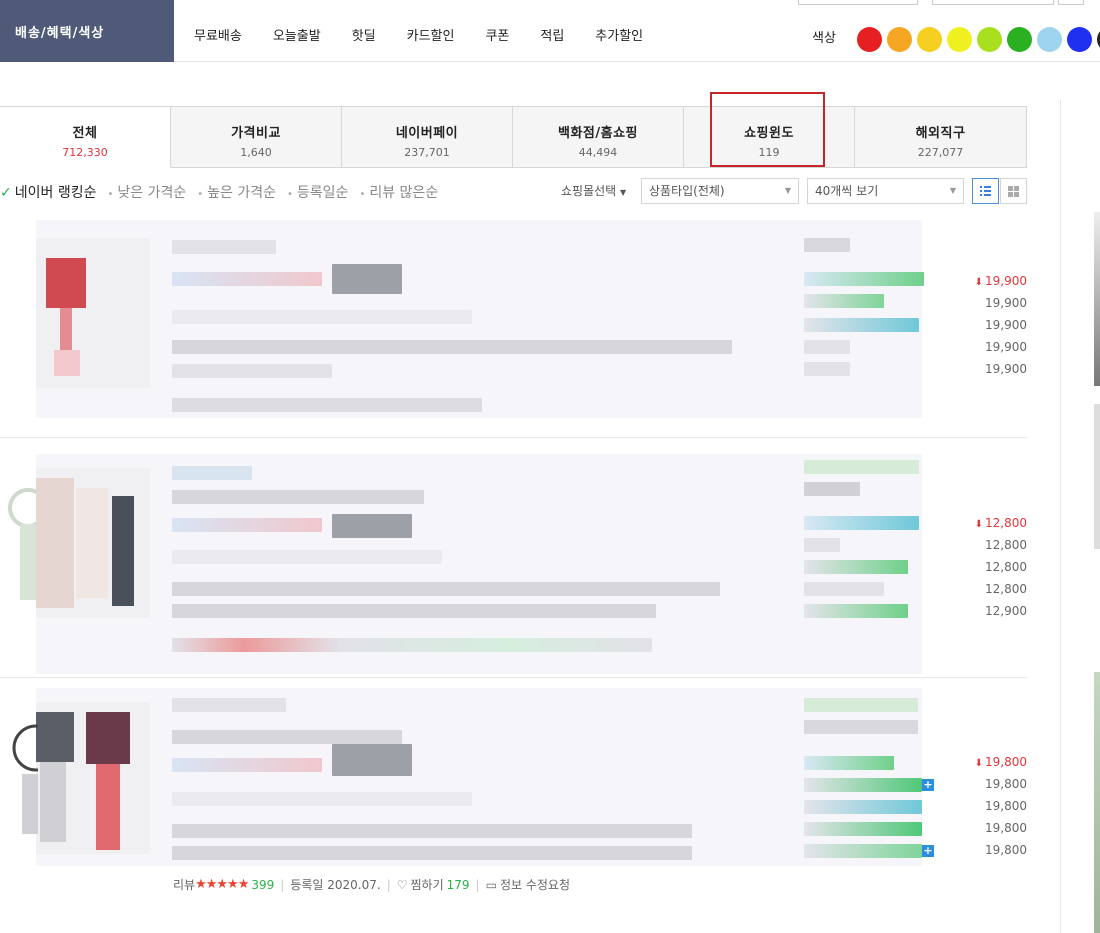  I want to click on lowest-price: ⬇ 19,900, so click(1001, 281).